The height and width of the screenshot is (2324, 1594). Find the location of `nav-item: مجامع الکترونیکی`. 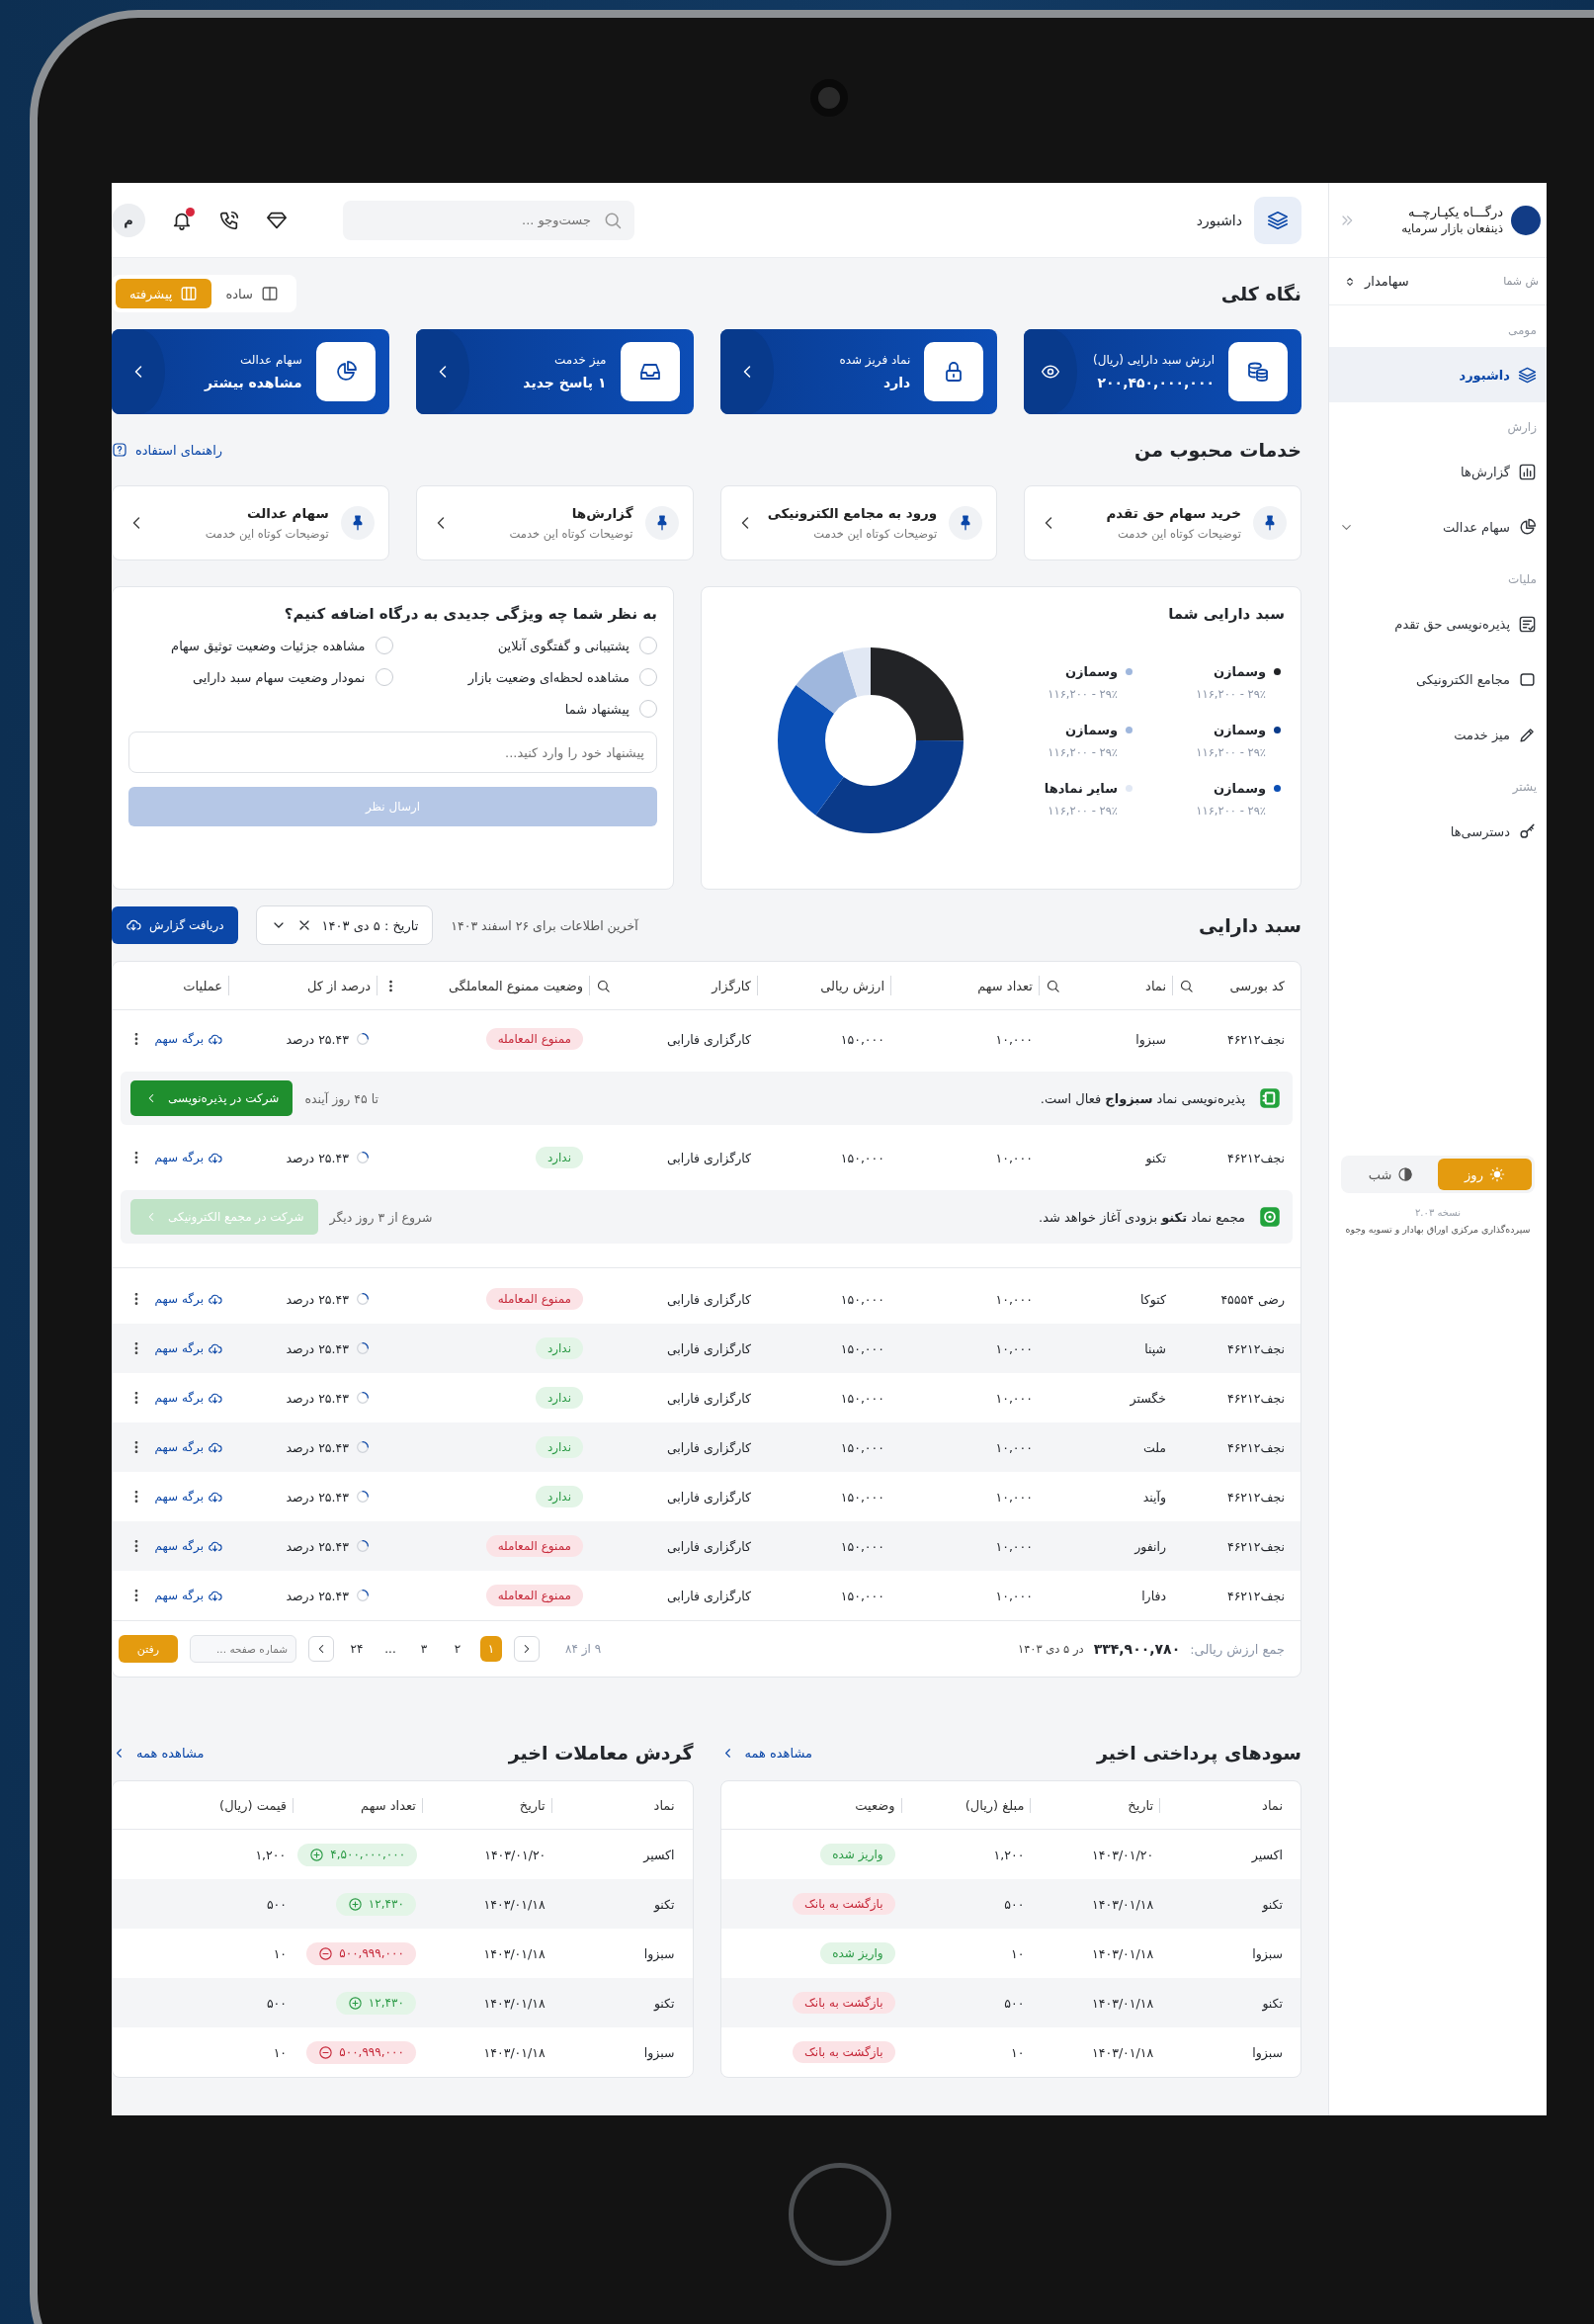

nav-item: مجامع الکترونیکی is located at coordinates (1438, 679).